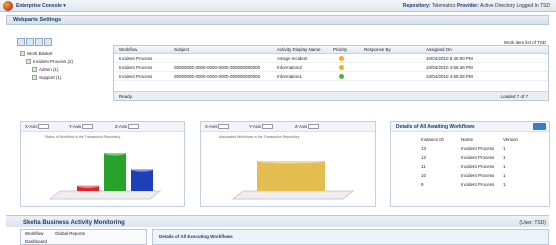 The height and width of the screenshot is (245, 556). Describe the element at coordinates (83, 237) in the screenshot. I see `bam-workflow-panel: Workflow Global Reports Dashboard` at that location.